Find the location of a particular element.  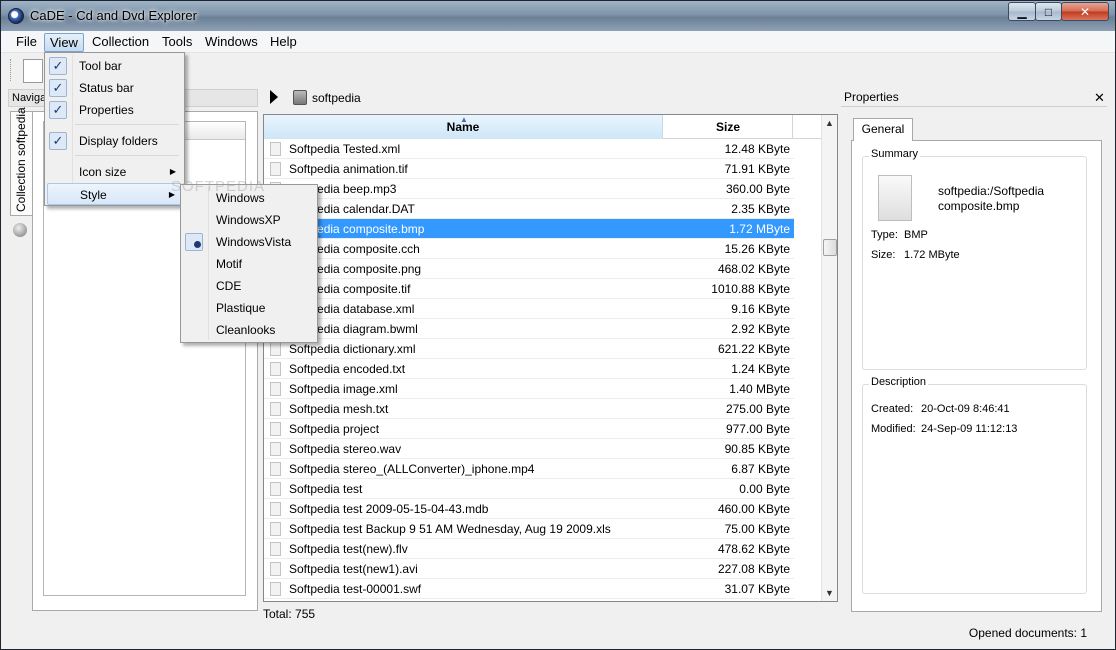

view-menu-style: Style ▶ is located at coordinates (114, 194).